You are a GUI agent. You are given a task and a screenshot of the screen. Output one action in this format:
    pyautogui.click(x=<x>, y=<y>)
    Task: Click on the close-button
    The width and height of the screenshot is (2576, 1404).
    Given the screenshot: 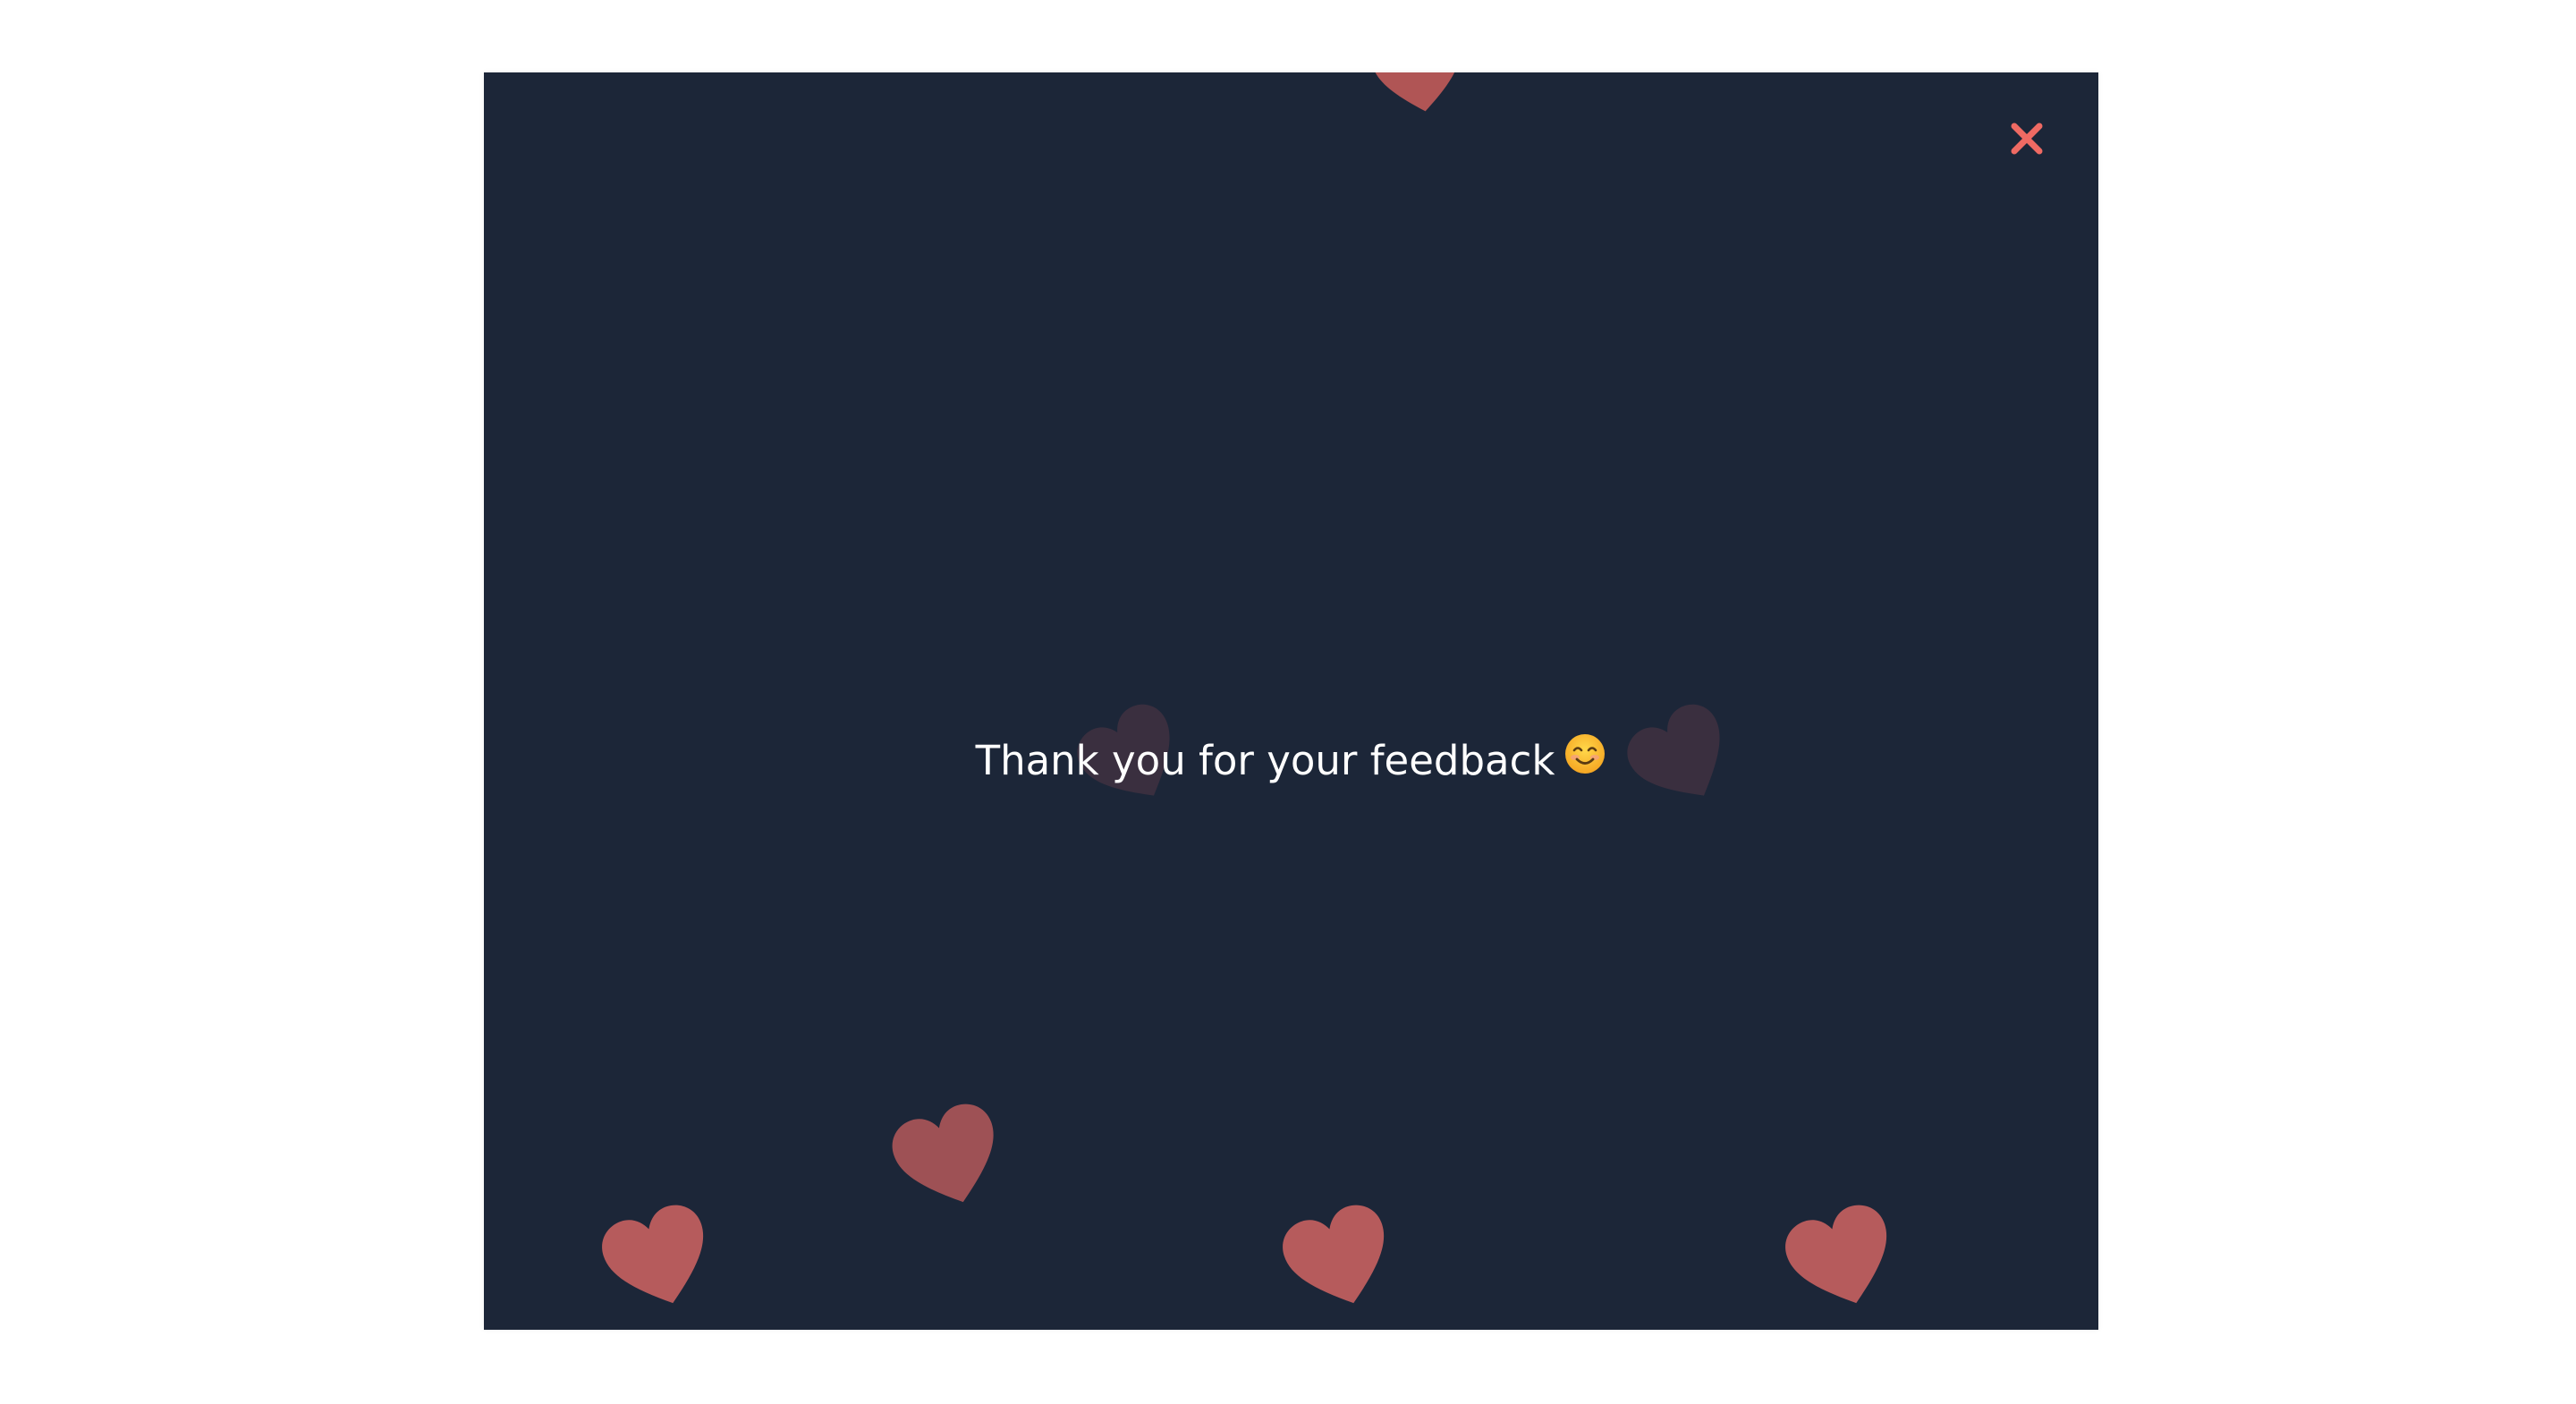 What is the action you would take?
    pyautogui.click(x=2027, y=139)
    